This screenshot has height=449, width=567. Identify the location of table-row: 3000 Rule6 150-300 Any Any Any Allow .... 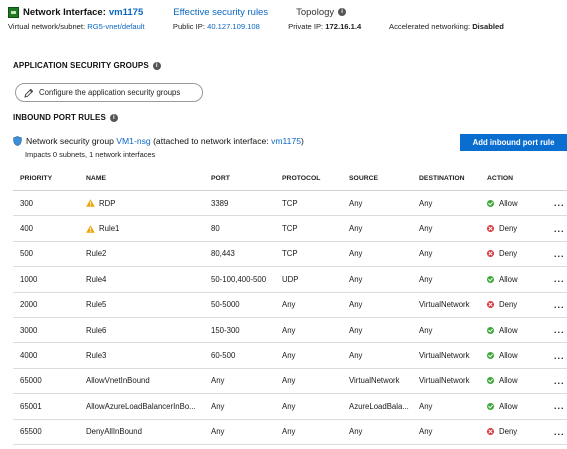
(290, 331).